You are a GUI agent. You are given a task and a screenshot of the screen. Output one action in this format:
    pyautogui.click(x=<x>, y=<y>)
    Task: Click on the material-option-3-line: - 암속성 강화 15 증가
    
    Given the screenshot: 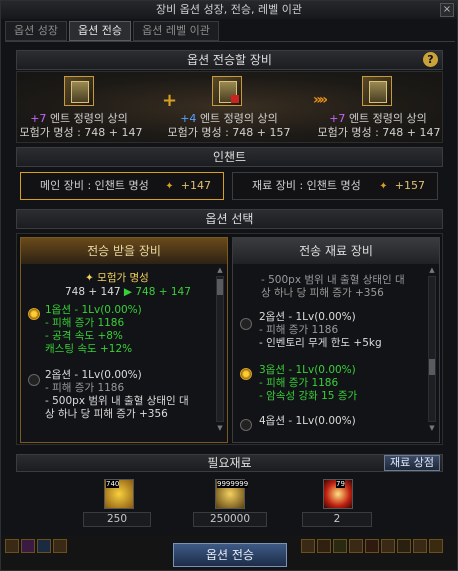 What is the action you would take?
    pyautogui.click(x=308, y=396)
    